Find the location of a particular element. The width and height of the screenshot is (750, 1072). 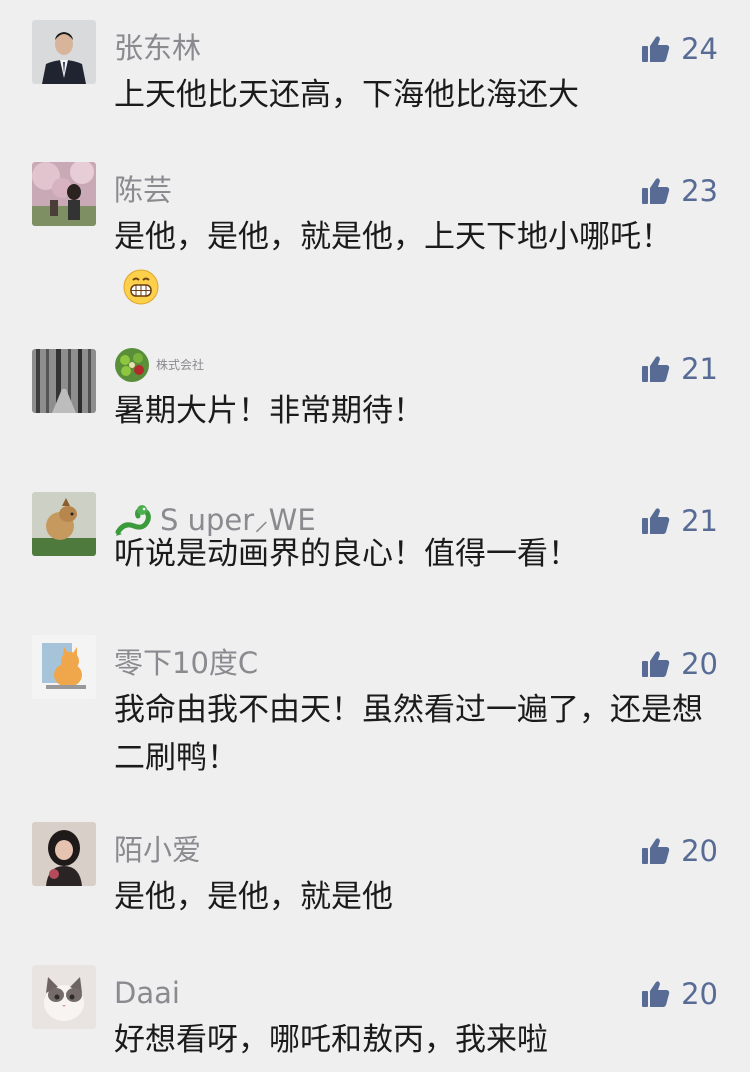

company-logo-icon is located at coordinates (132, 365).